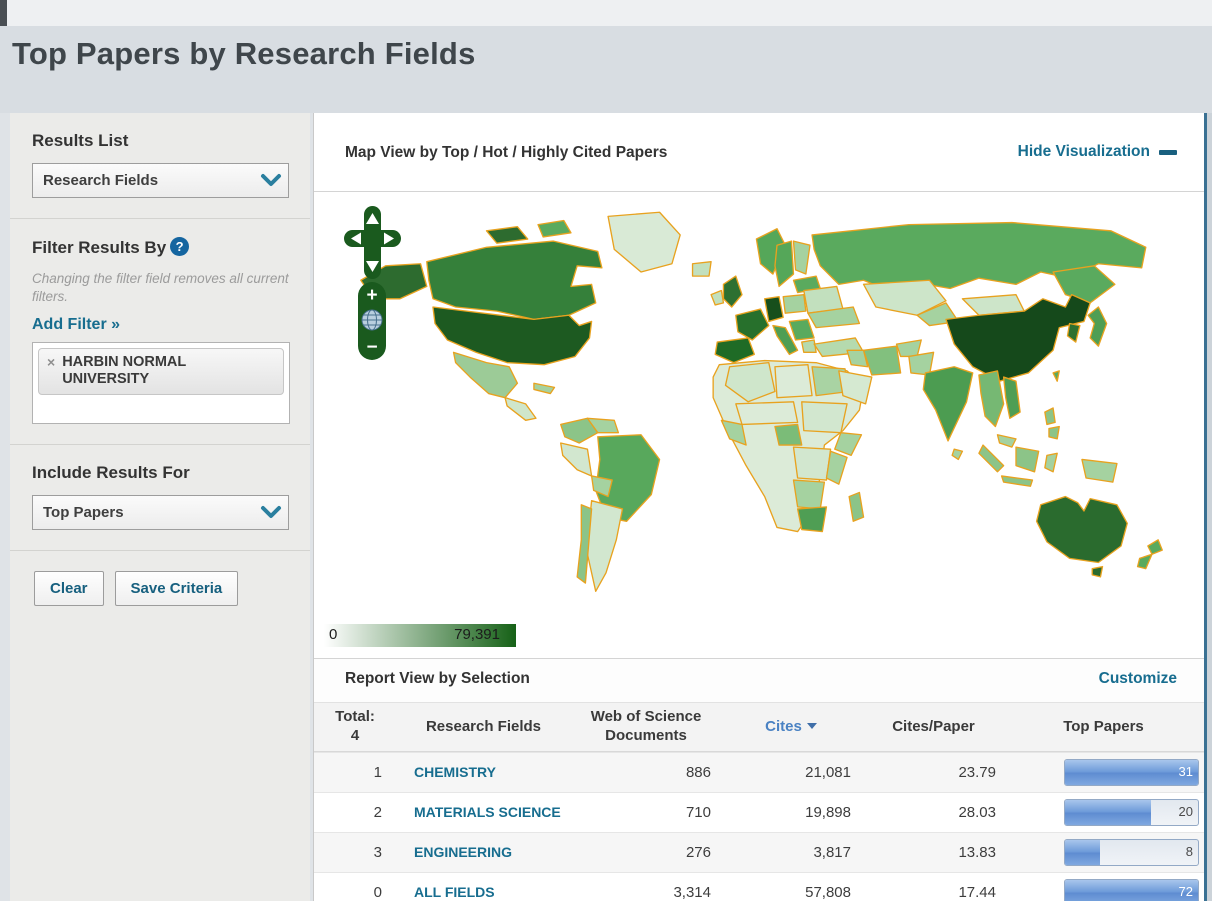 This screenshot has width=1212, height=901. I want to click on results-list-heading: Results List, so click(80, 140).